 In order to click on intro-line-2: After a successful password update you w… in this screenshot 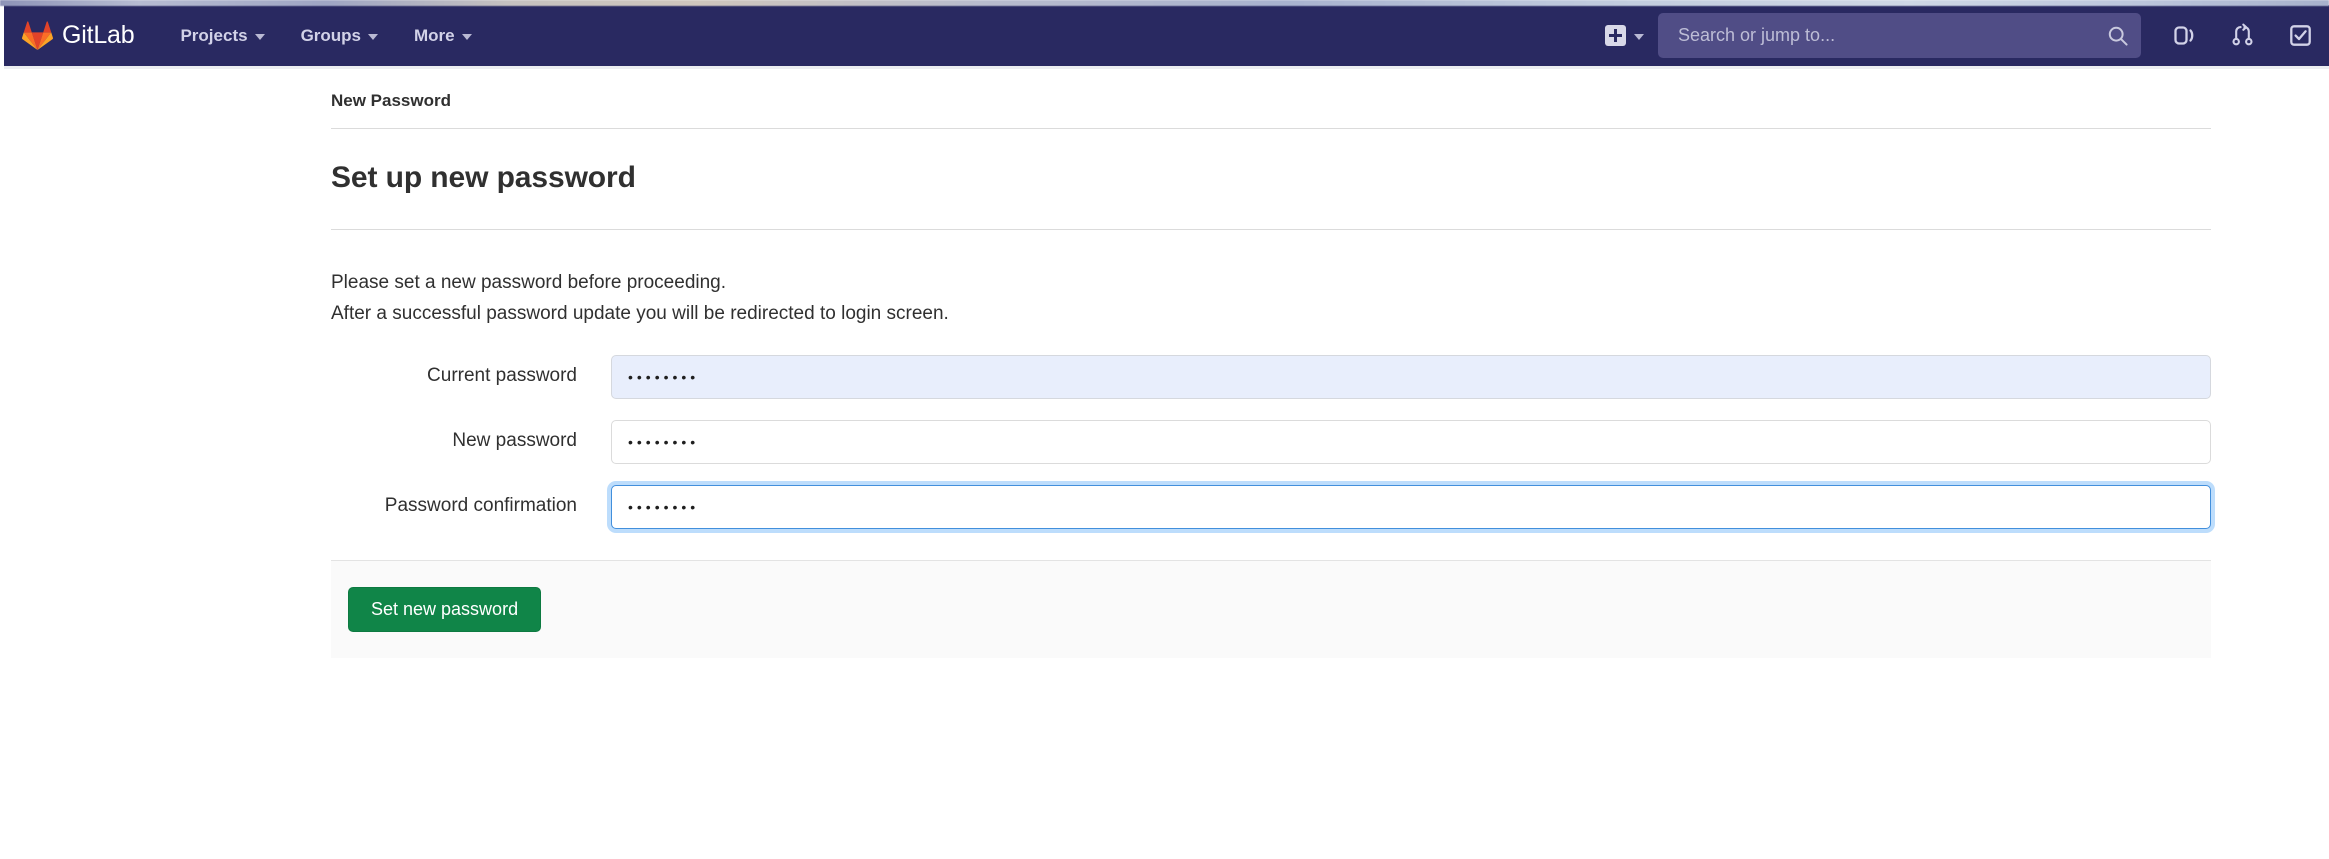, I will do `click(640, 314)`.